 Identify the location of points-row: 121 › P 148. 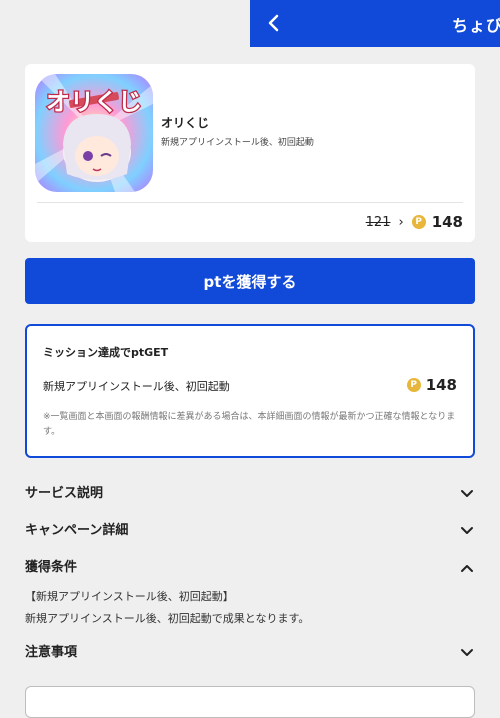
(414, 222).